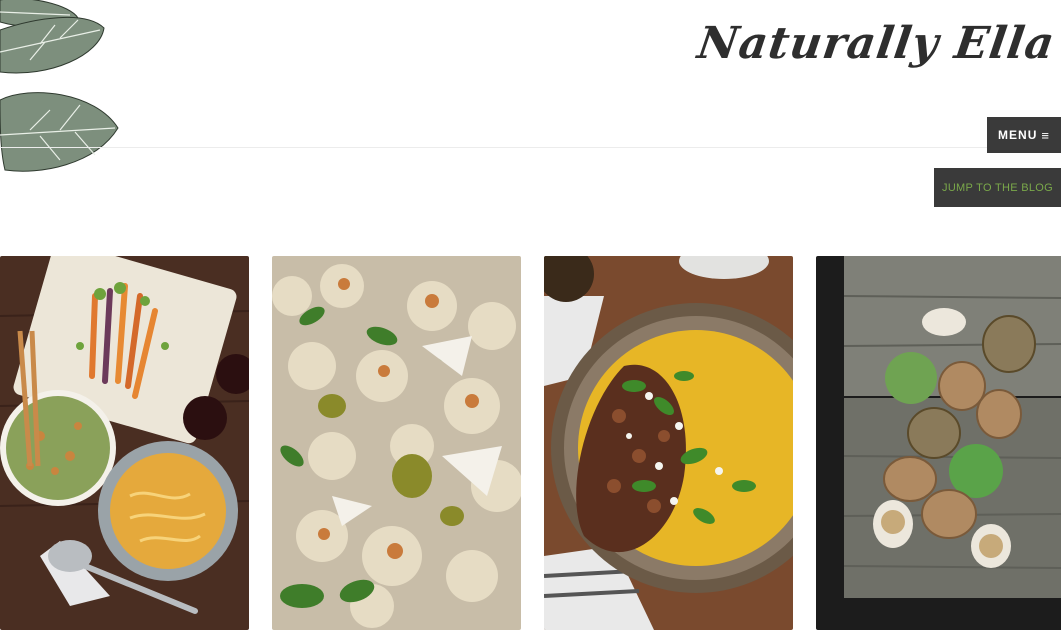 The width and height of the screenshot is (1061, 642). I want to click on header-divider, so click(530, 147).